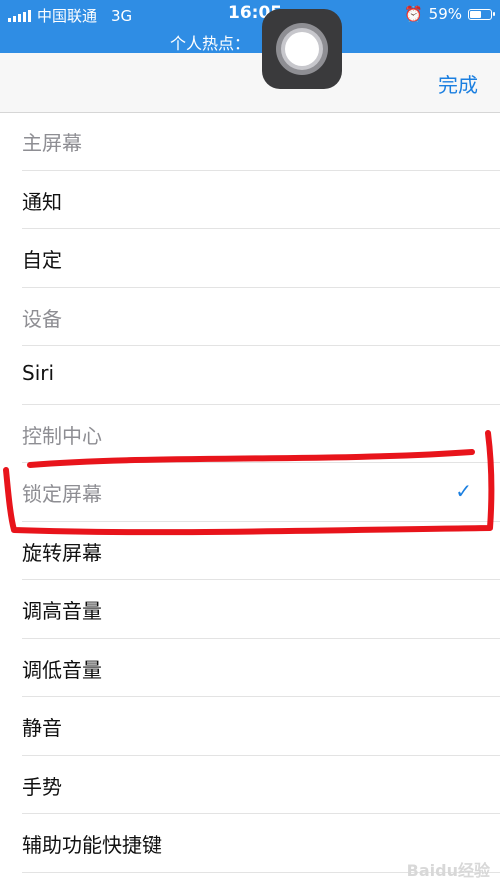 This screenshot has height=889, width=500. Describe the element at coordinates (261, 726) in the screenshot. I see `list-item: 静音` at that location.